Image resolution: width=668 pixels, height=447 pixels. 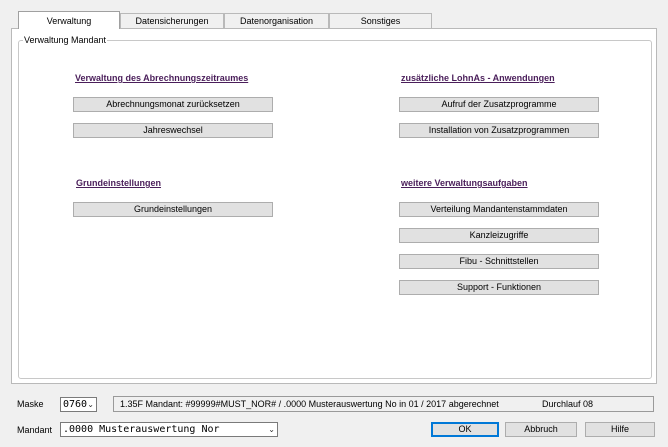 I want to click on aufruf-zusatzprogramme-button: Aufruf der Zusatzprogramme, so click(x=499, y=104).